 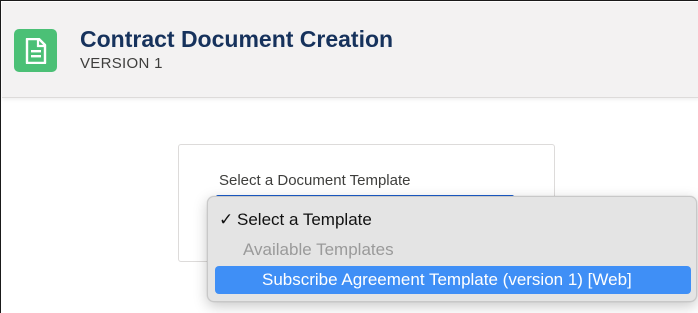 What do you see at coordinates (304, 220) in the screenshot?
I see `dropdown-option-select-template: Select a Template` at bounding box center [304, 220].